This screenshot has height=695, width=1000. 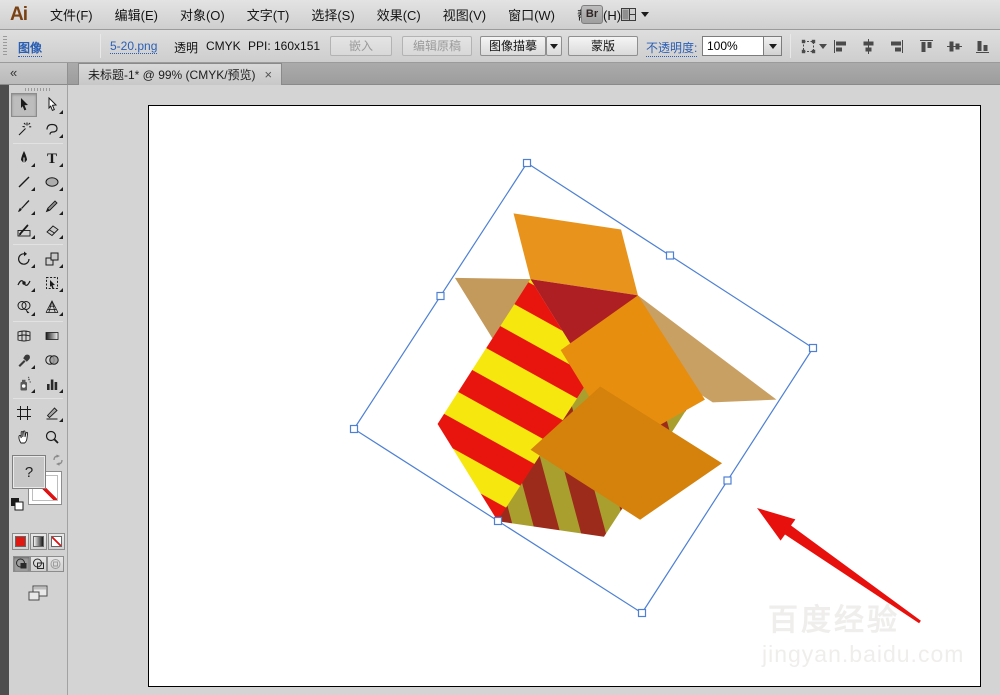 I want to click on artboard-tool-icon, so click(x=24, y=413).